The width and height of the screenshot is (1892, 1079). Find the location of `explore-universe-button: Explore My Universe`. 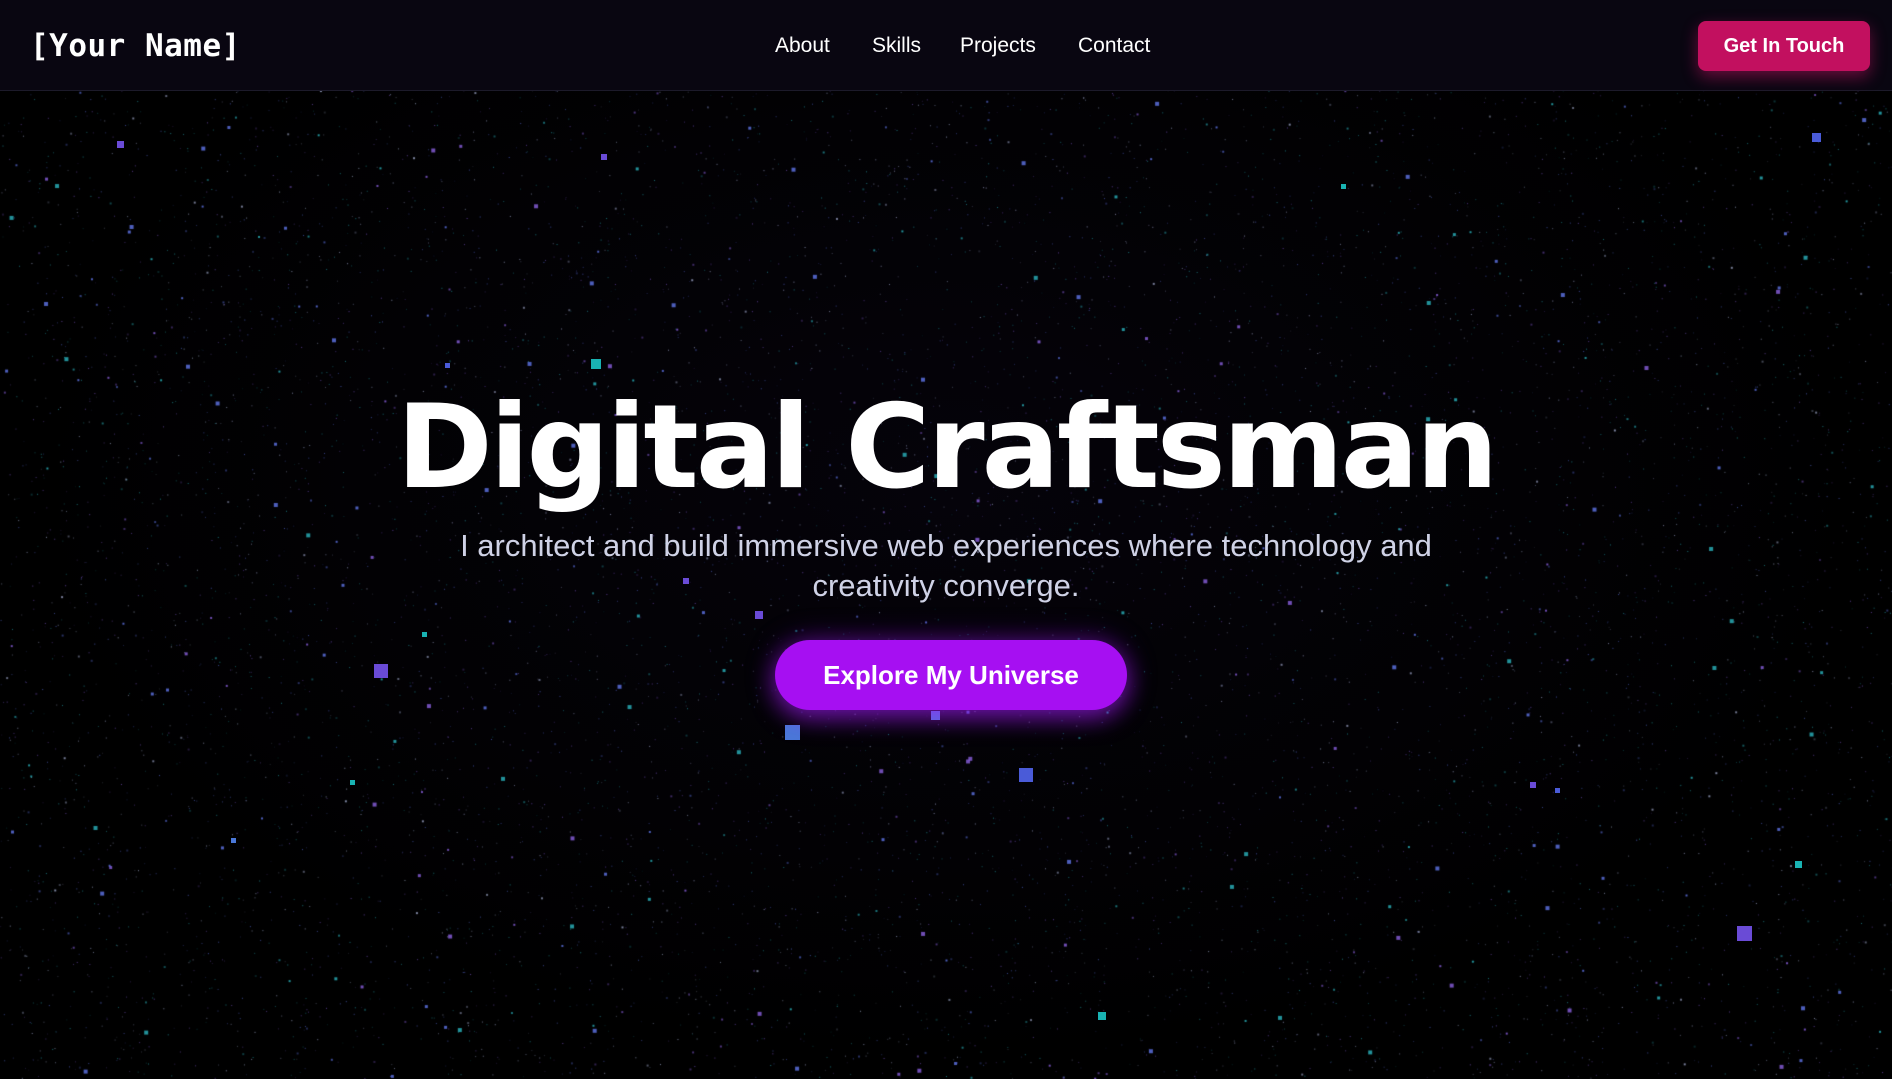

explore-universe-button: Explore My Universe is located at coordinates (951, 675).